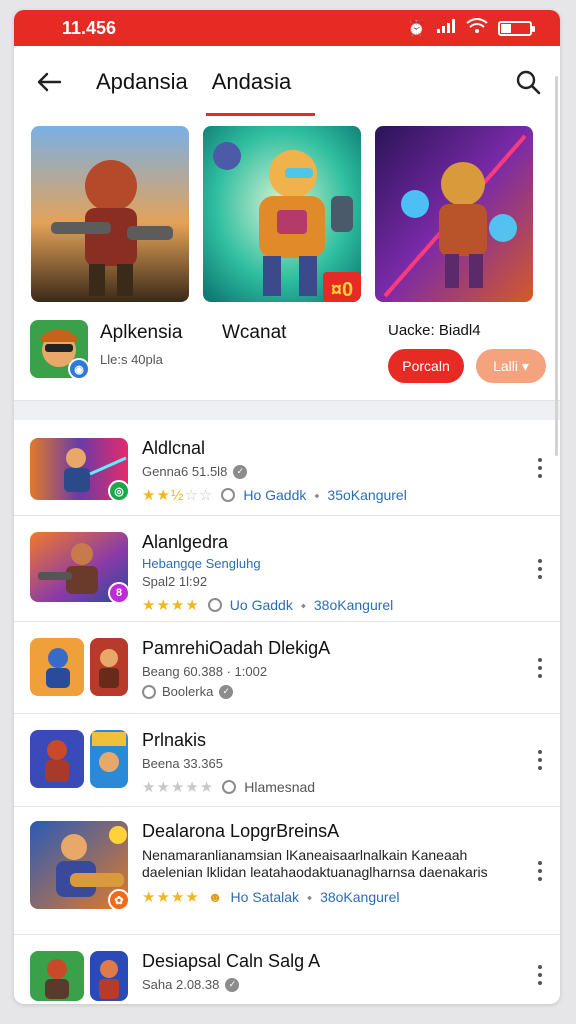 The image size is (576, 1024). What do you see at coordinates (261, 605) in the screenshot?
I see `app-meta-label: Uo Gaddk` at bounding box center [261, 605].